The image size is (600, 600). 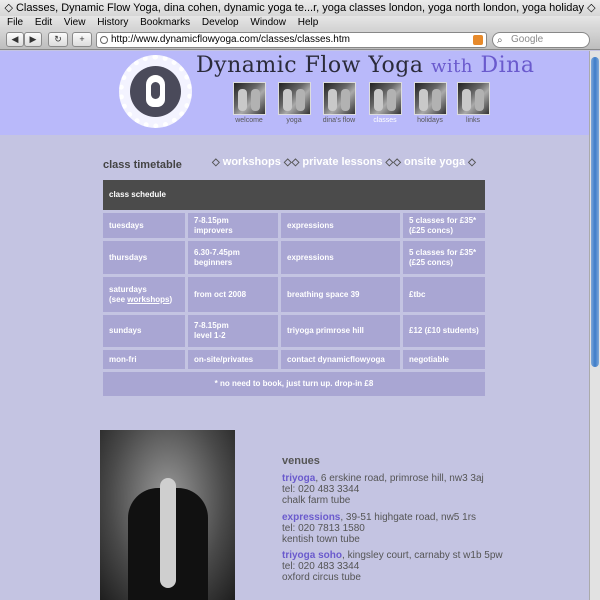 What do you see at coordinates (220, 22) in the screenshot?
I see `menu-develop: Develop` at bounding box center [220, 22].